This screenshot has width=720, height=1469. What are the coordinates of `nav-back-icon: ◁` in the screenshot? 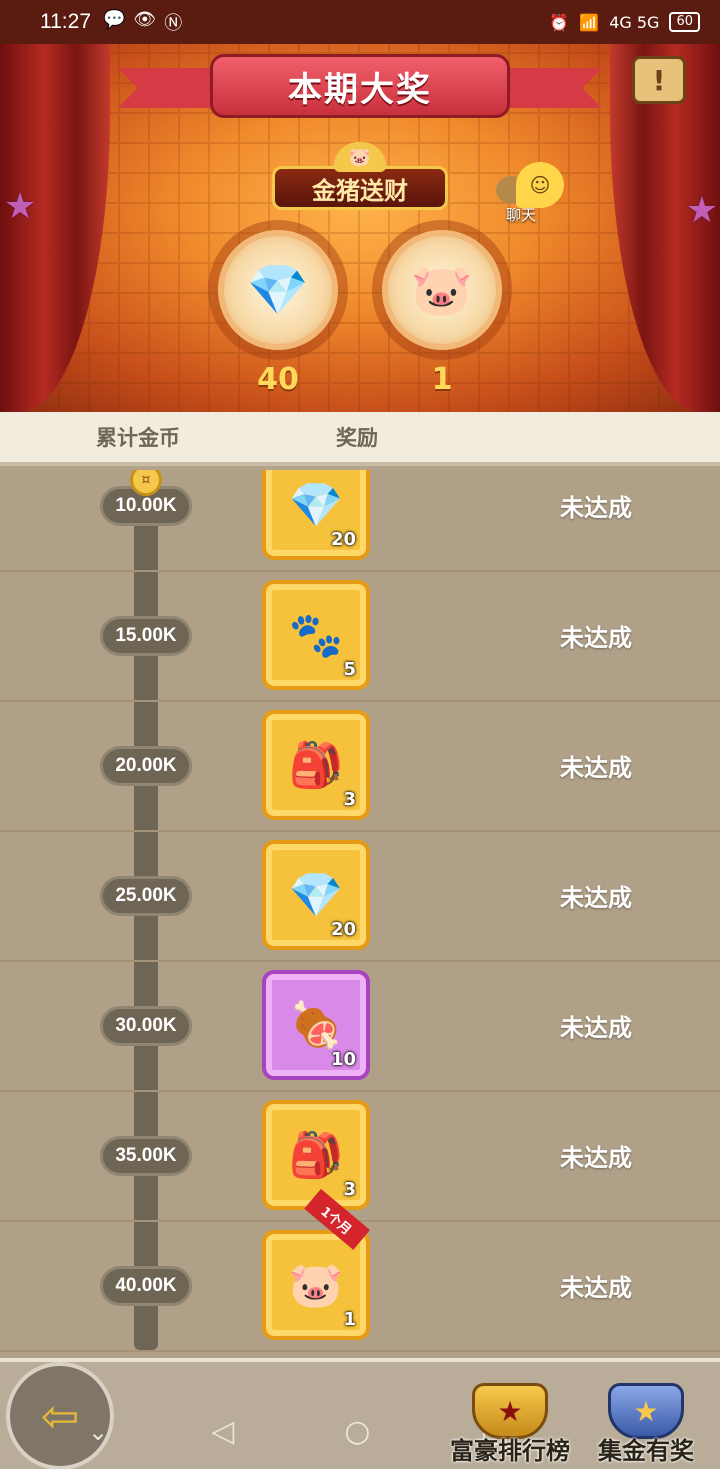 It's located at (222, 1431).